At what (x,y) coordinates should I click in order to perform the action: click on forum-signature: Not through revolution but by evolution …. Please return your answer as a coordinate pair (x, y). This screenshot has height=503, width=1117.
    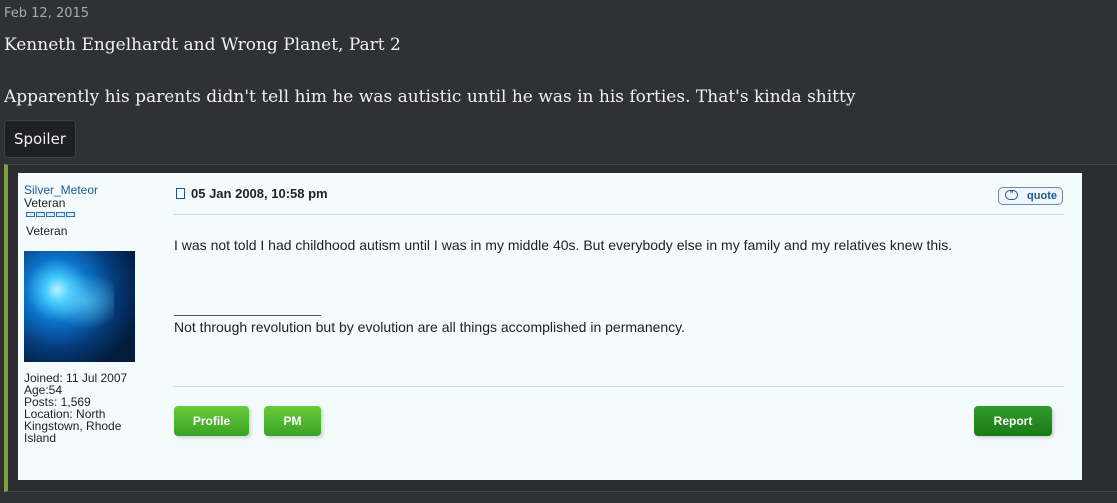
    Looking at the image, I should click on (430, 327).